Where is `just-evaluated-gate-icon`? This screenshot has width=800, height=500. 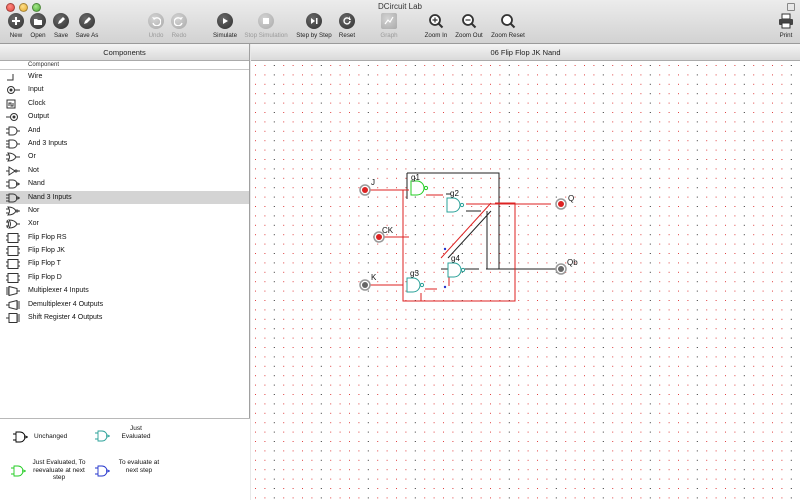
just-evaluated-gate-icon is located at coordinates (102, 436).